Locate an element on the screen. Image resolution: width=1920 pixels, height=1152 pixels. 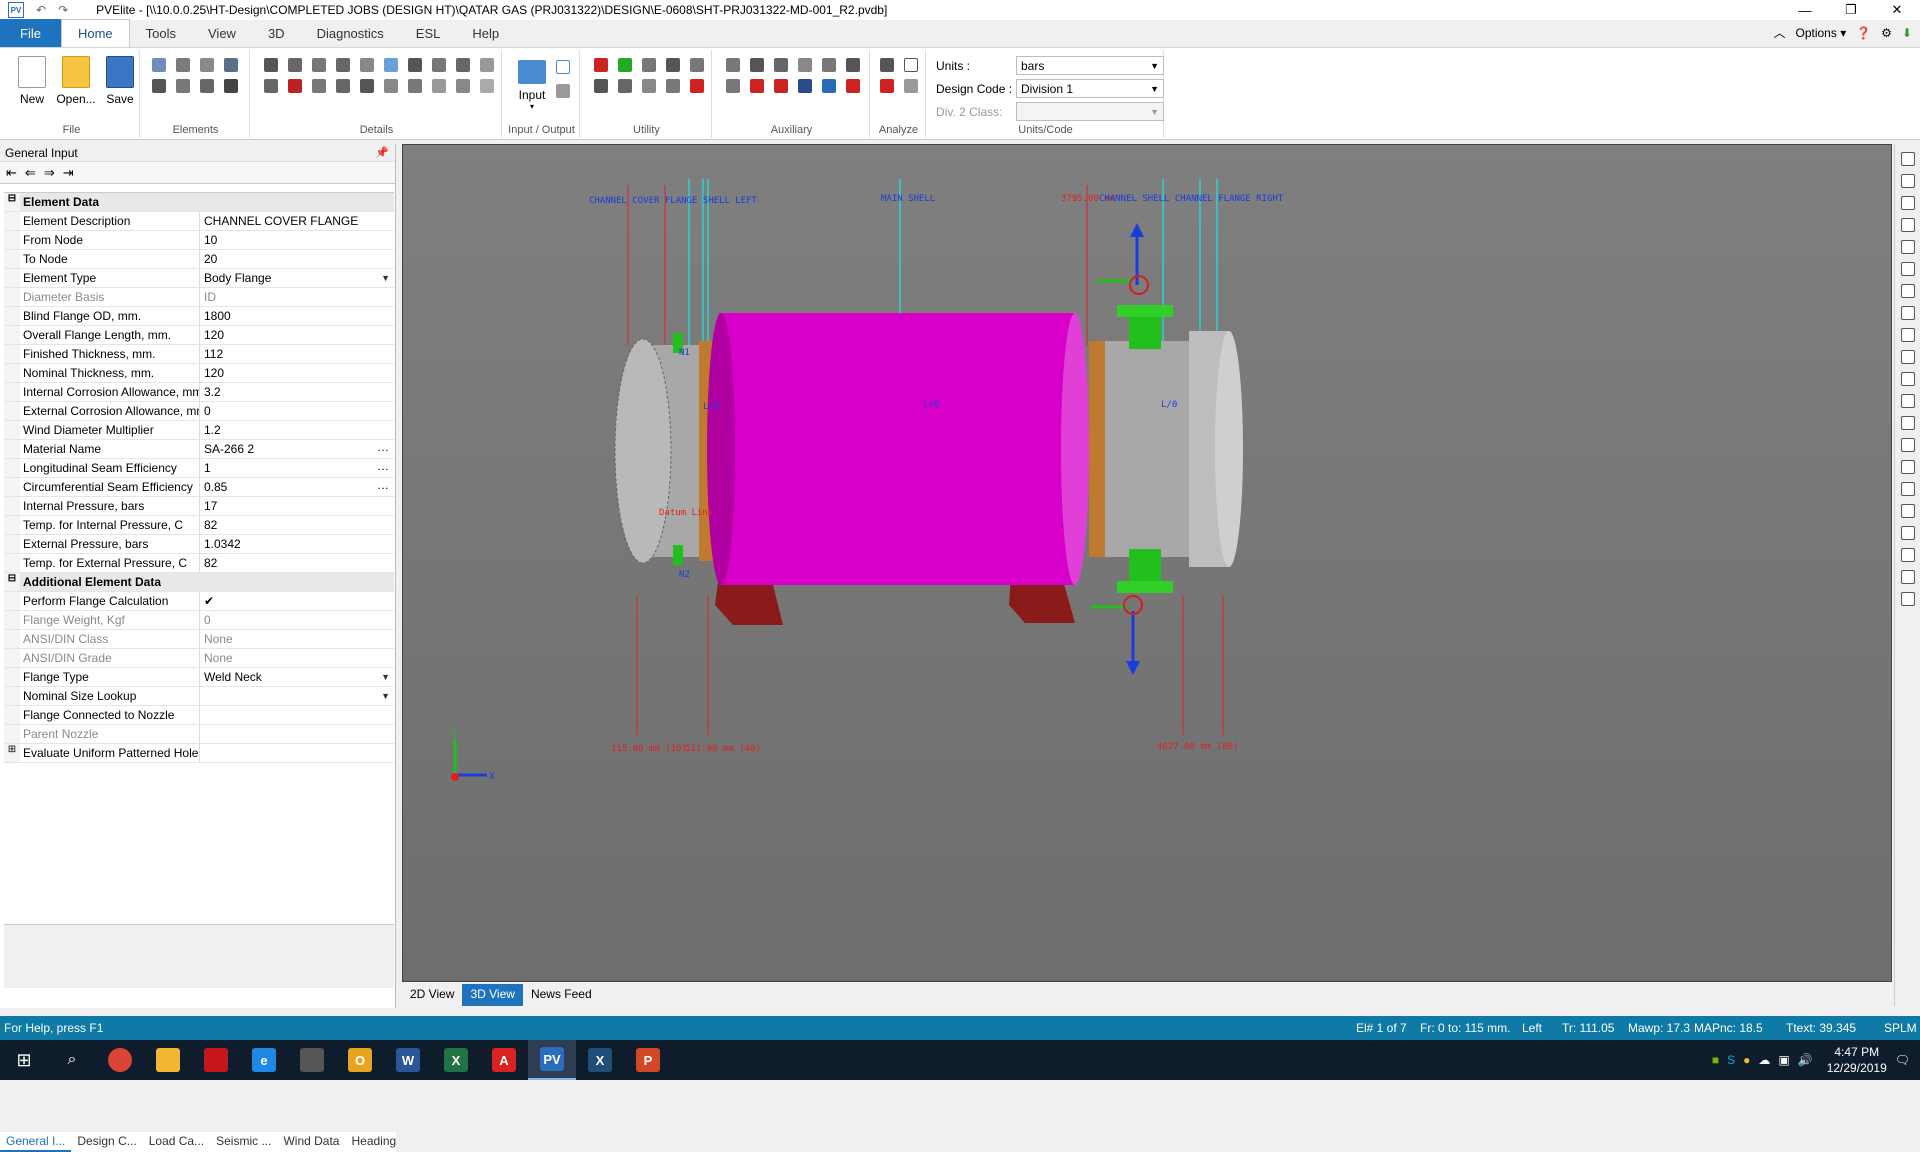
property-row: Element Type Body Flange ▼ is located at coordinates (199, 278).